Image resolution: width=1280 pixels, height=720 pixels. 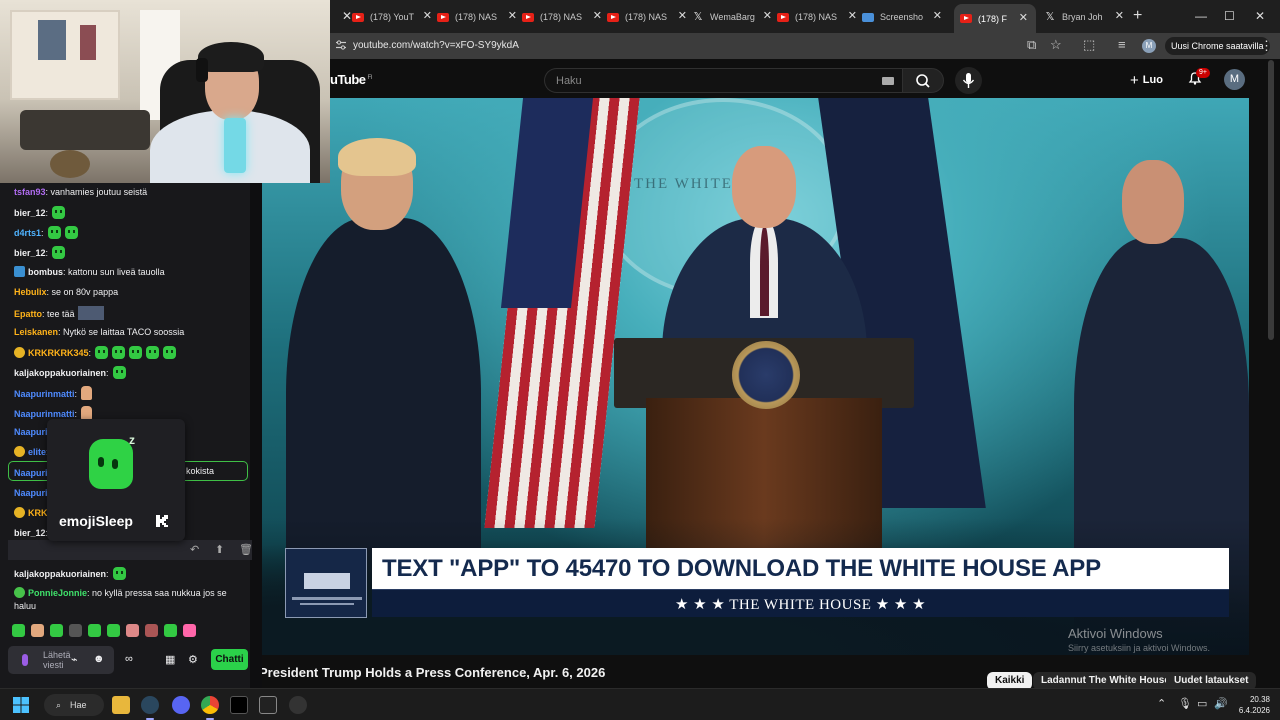 What do you see at coordinates (25, 660) in the screenshot?
I see `voice-icon` at bounding box center [25, 660].